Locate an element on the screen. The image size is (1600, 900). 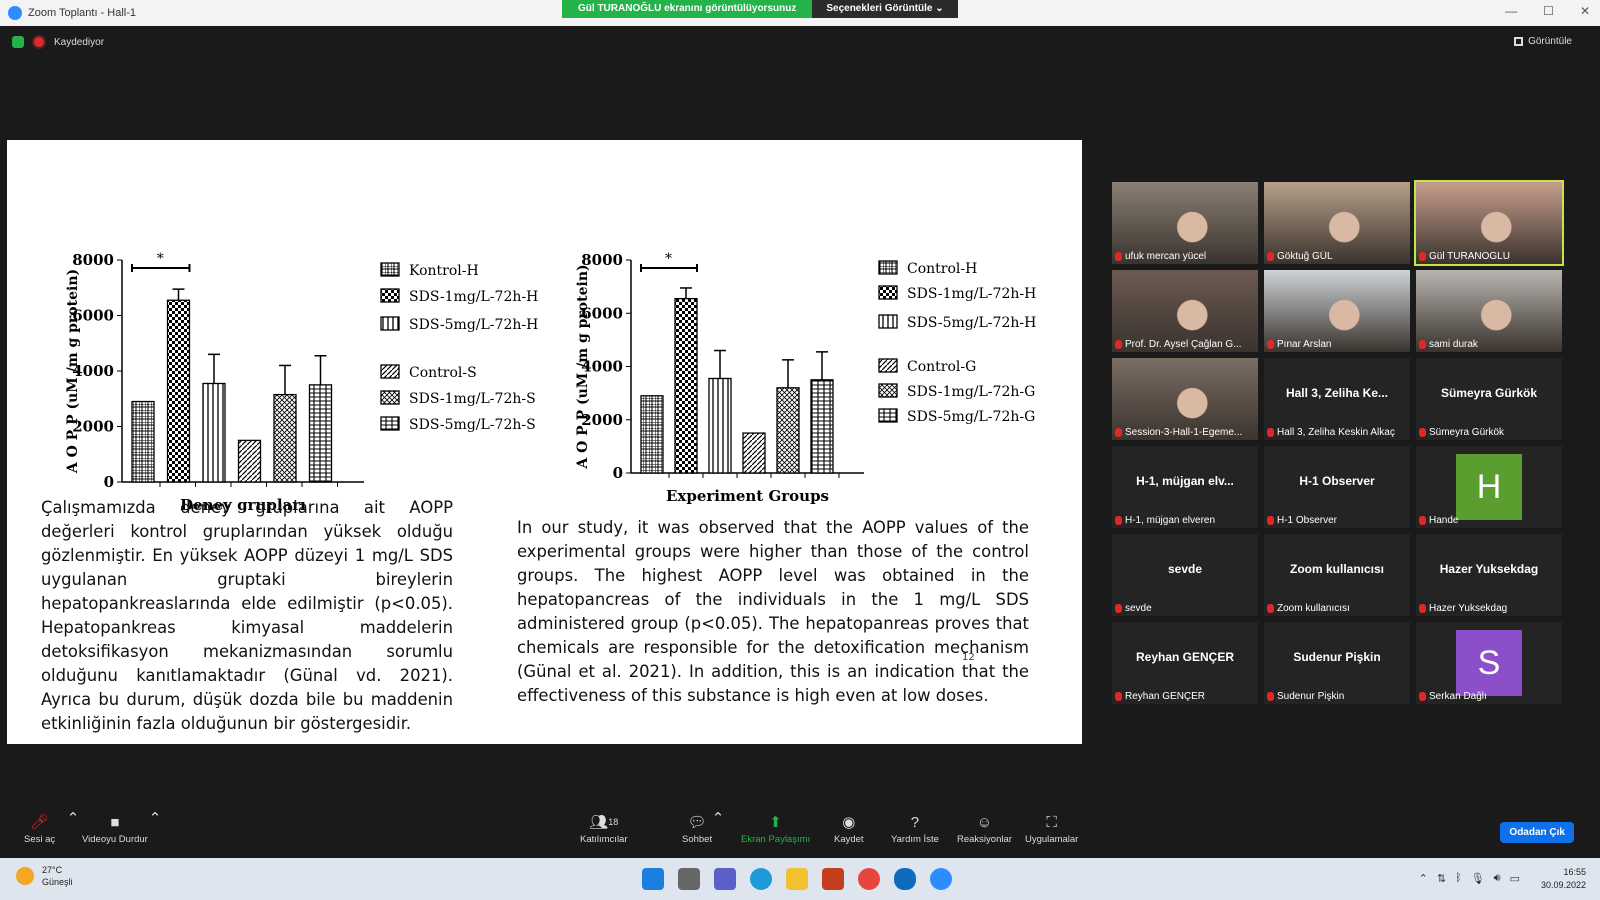
apps-icon: ⛶ is located at coordinates (1051, 822).